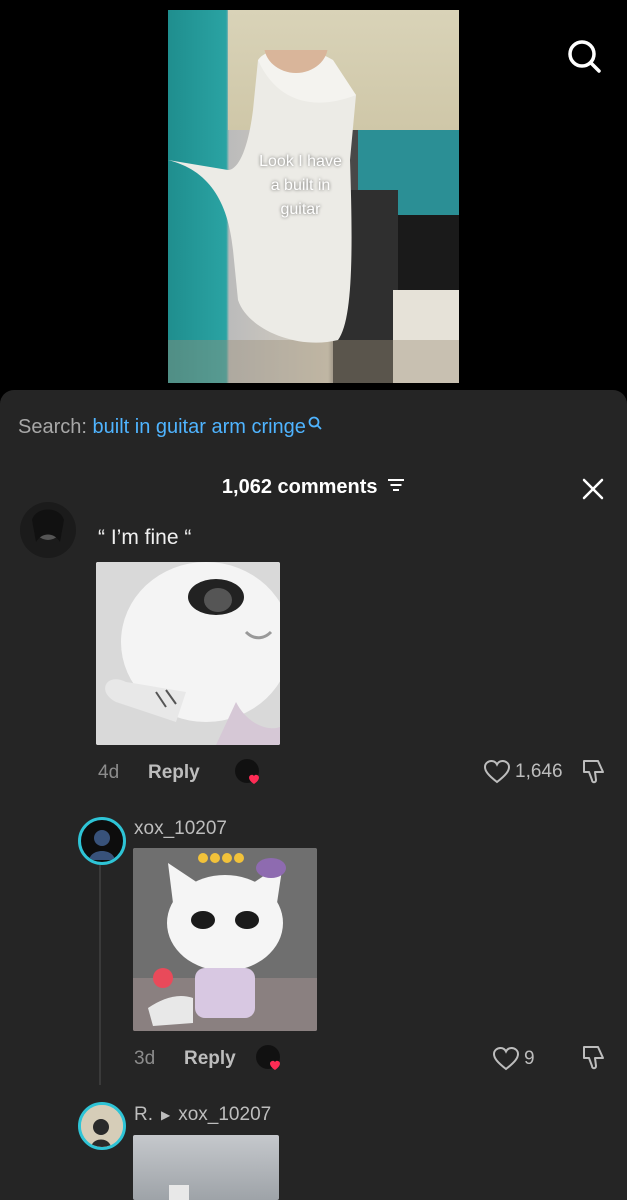  I want to click on comment-username: xox_10207, so click(180, 829).